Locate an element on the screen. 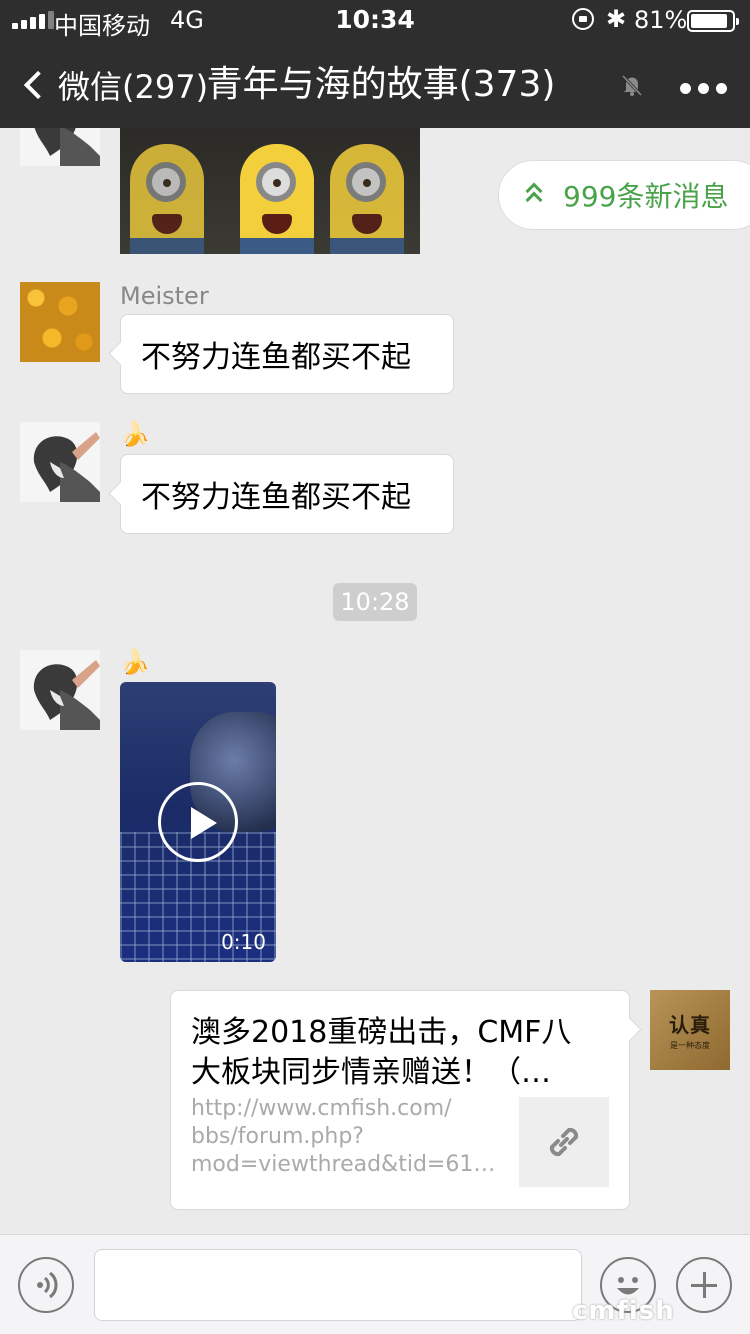 Image resolution: width=750 pixels, height=1334 pixels. message-input is located at coordinates (338, 1285).